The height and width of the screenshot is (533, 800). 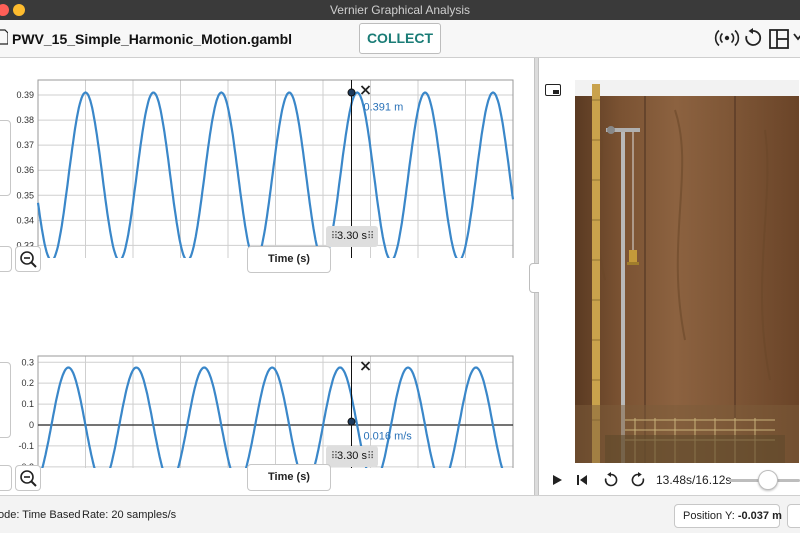 What do you see at coordinates (4, 37) in the screenshot?
I see `file-icon` at bounding box center [4, 37].